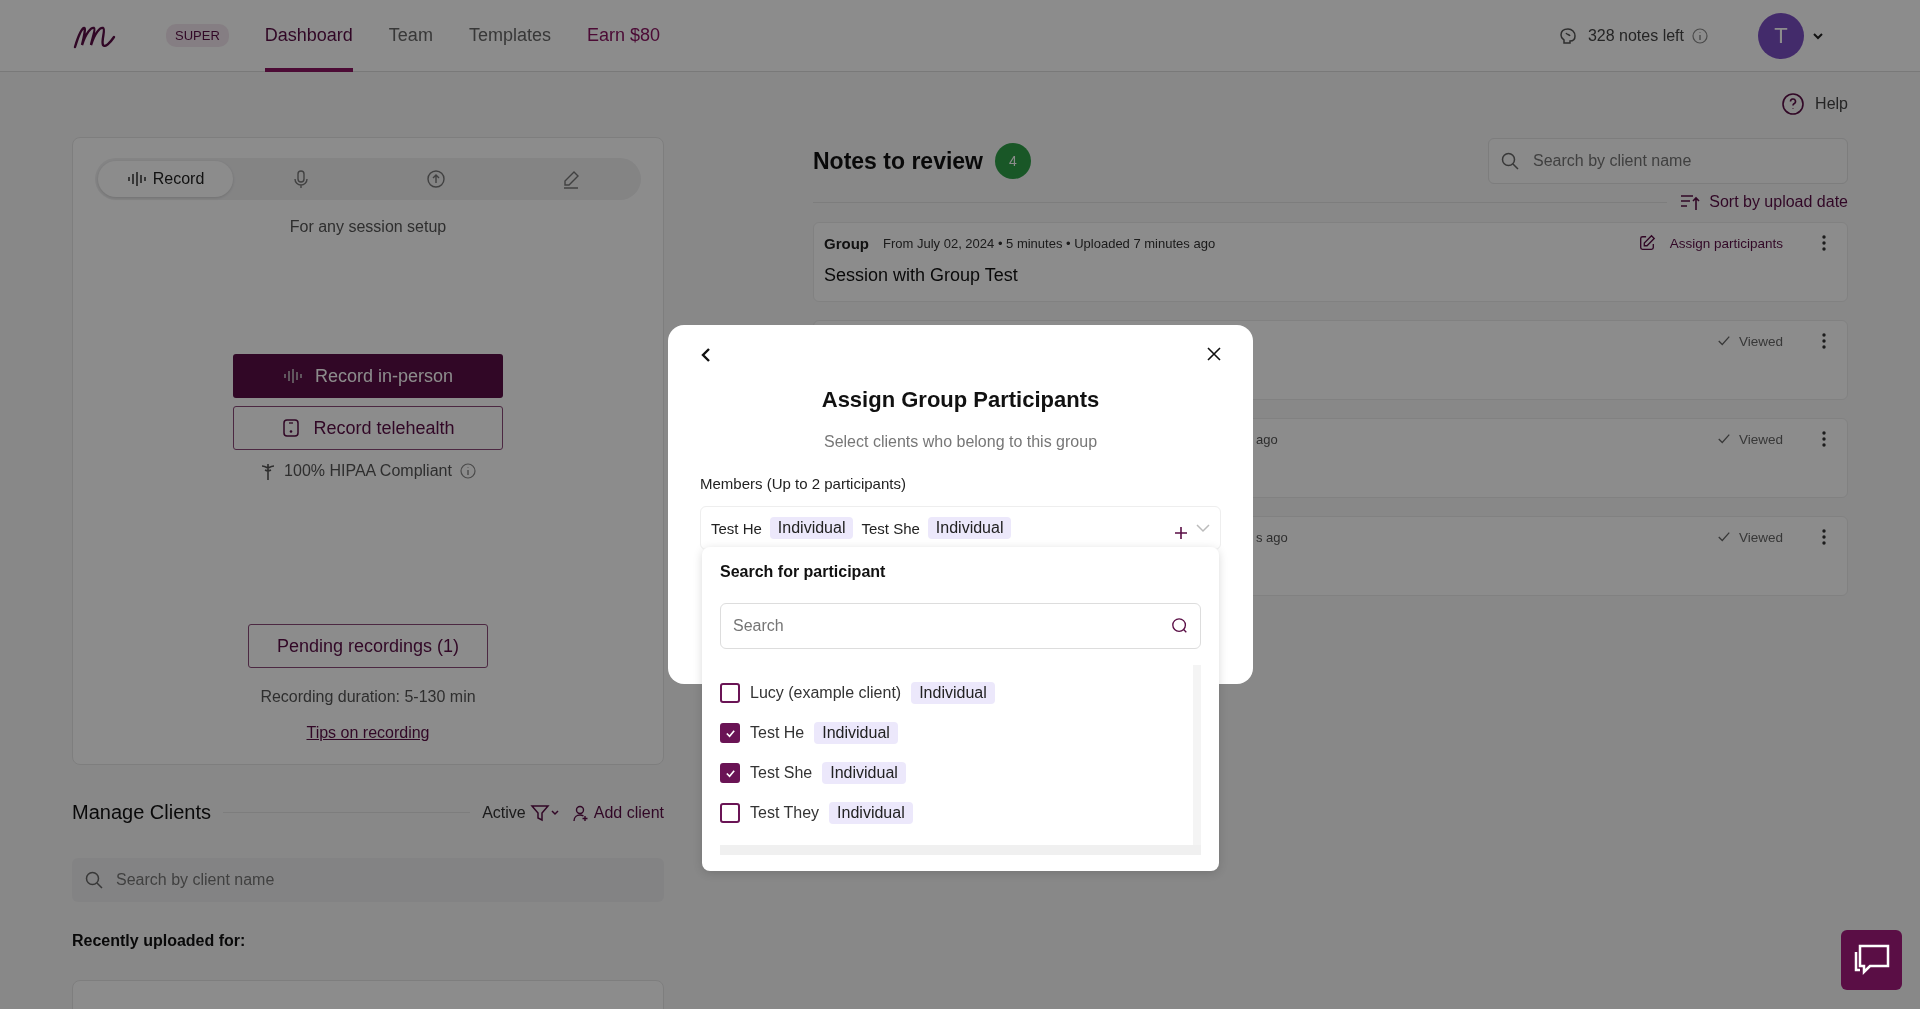  Describe the element at coordinates (890, 528) in the screenshot. I see `member-name: Test She` at that location.